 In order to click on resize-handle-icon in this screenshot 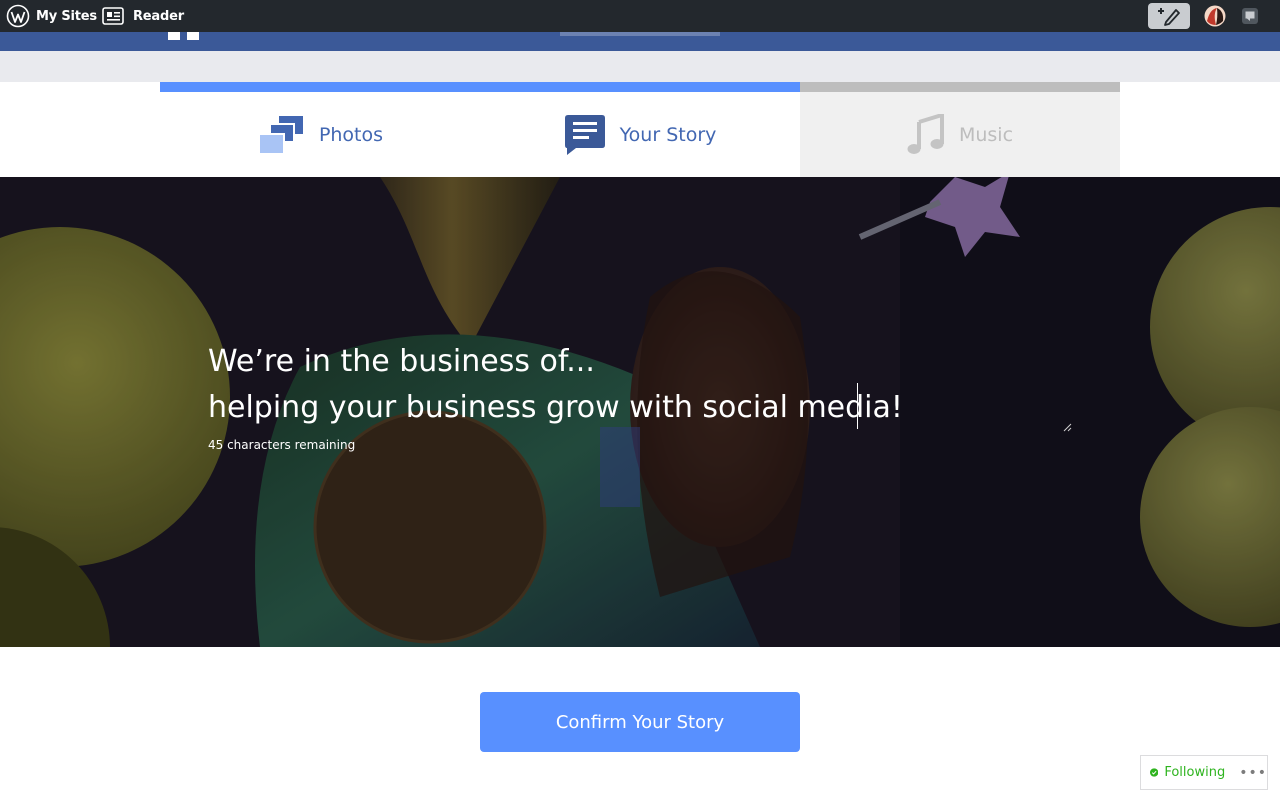, I will do `click(1067, 427)`.